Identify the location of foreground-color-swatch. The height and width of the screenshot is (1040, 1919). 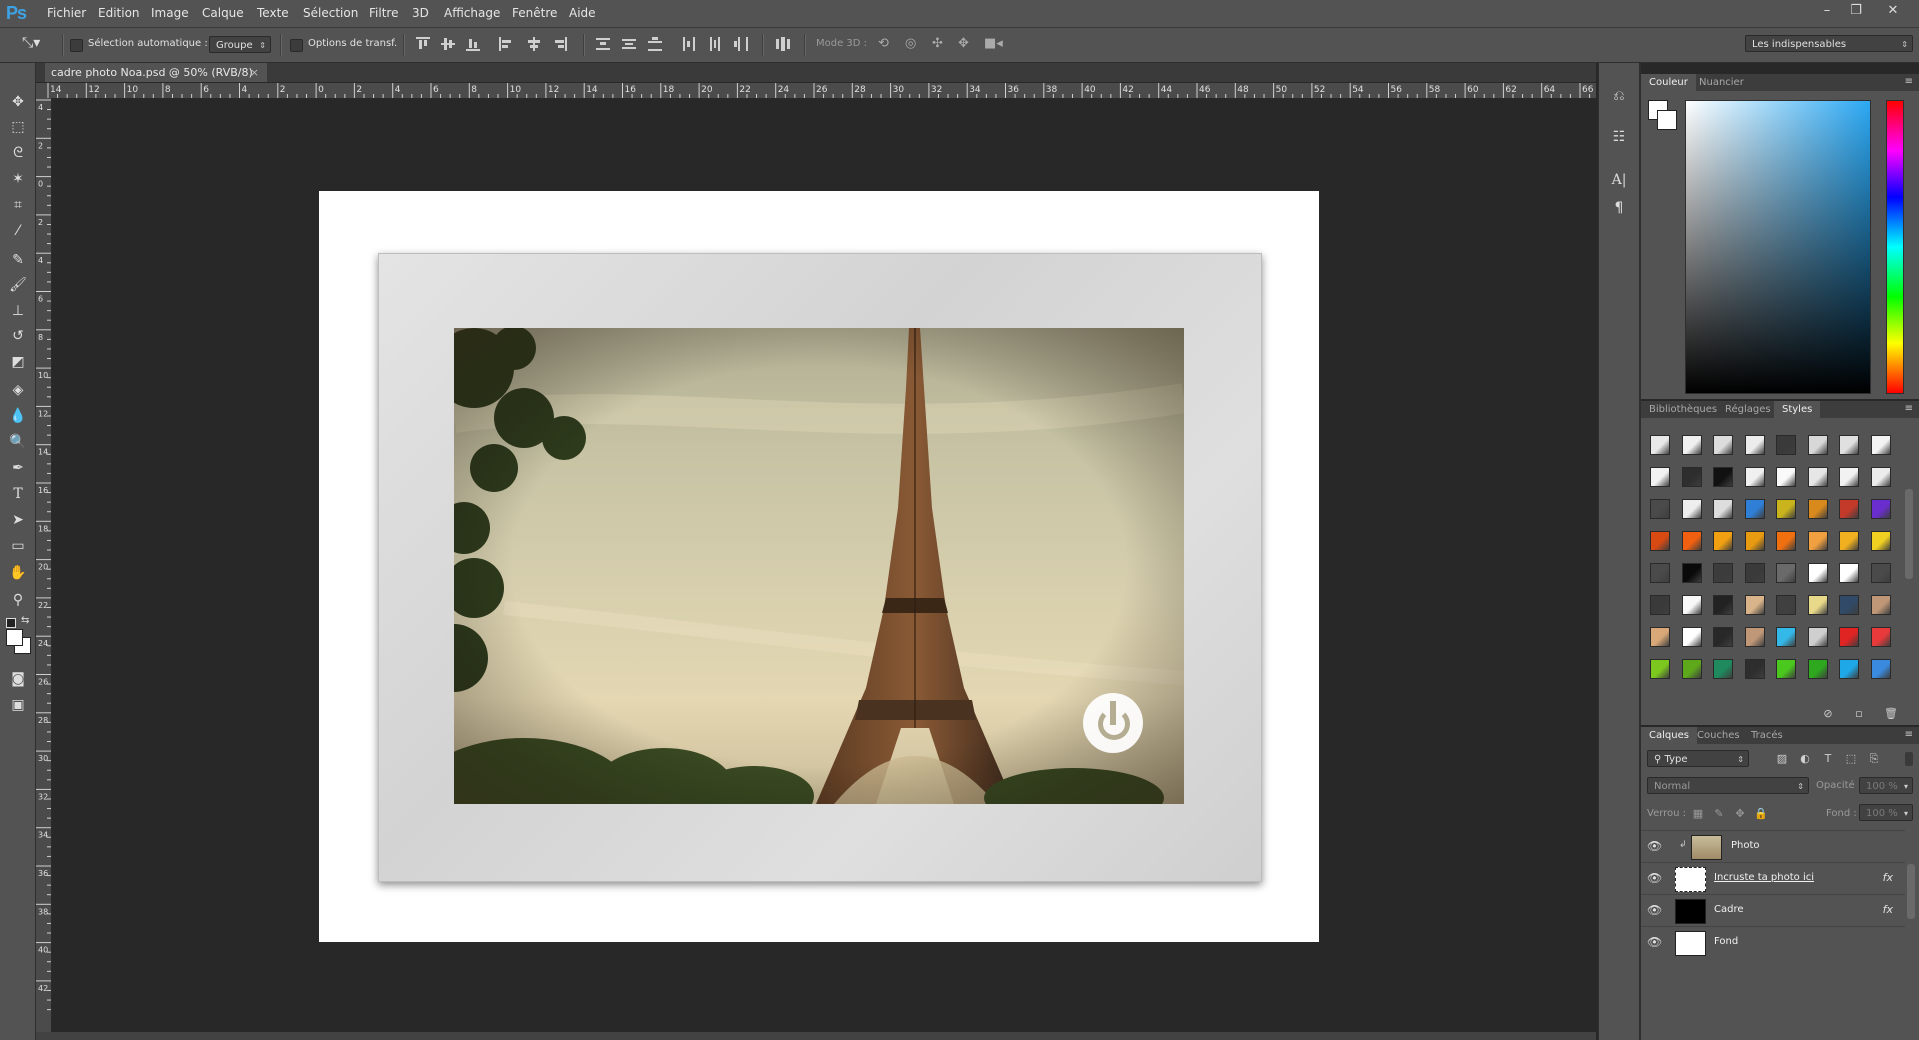
(14, 637).